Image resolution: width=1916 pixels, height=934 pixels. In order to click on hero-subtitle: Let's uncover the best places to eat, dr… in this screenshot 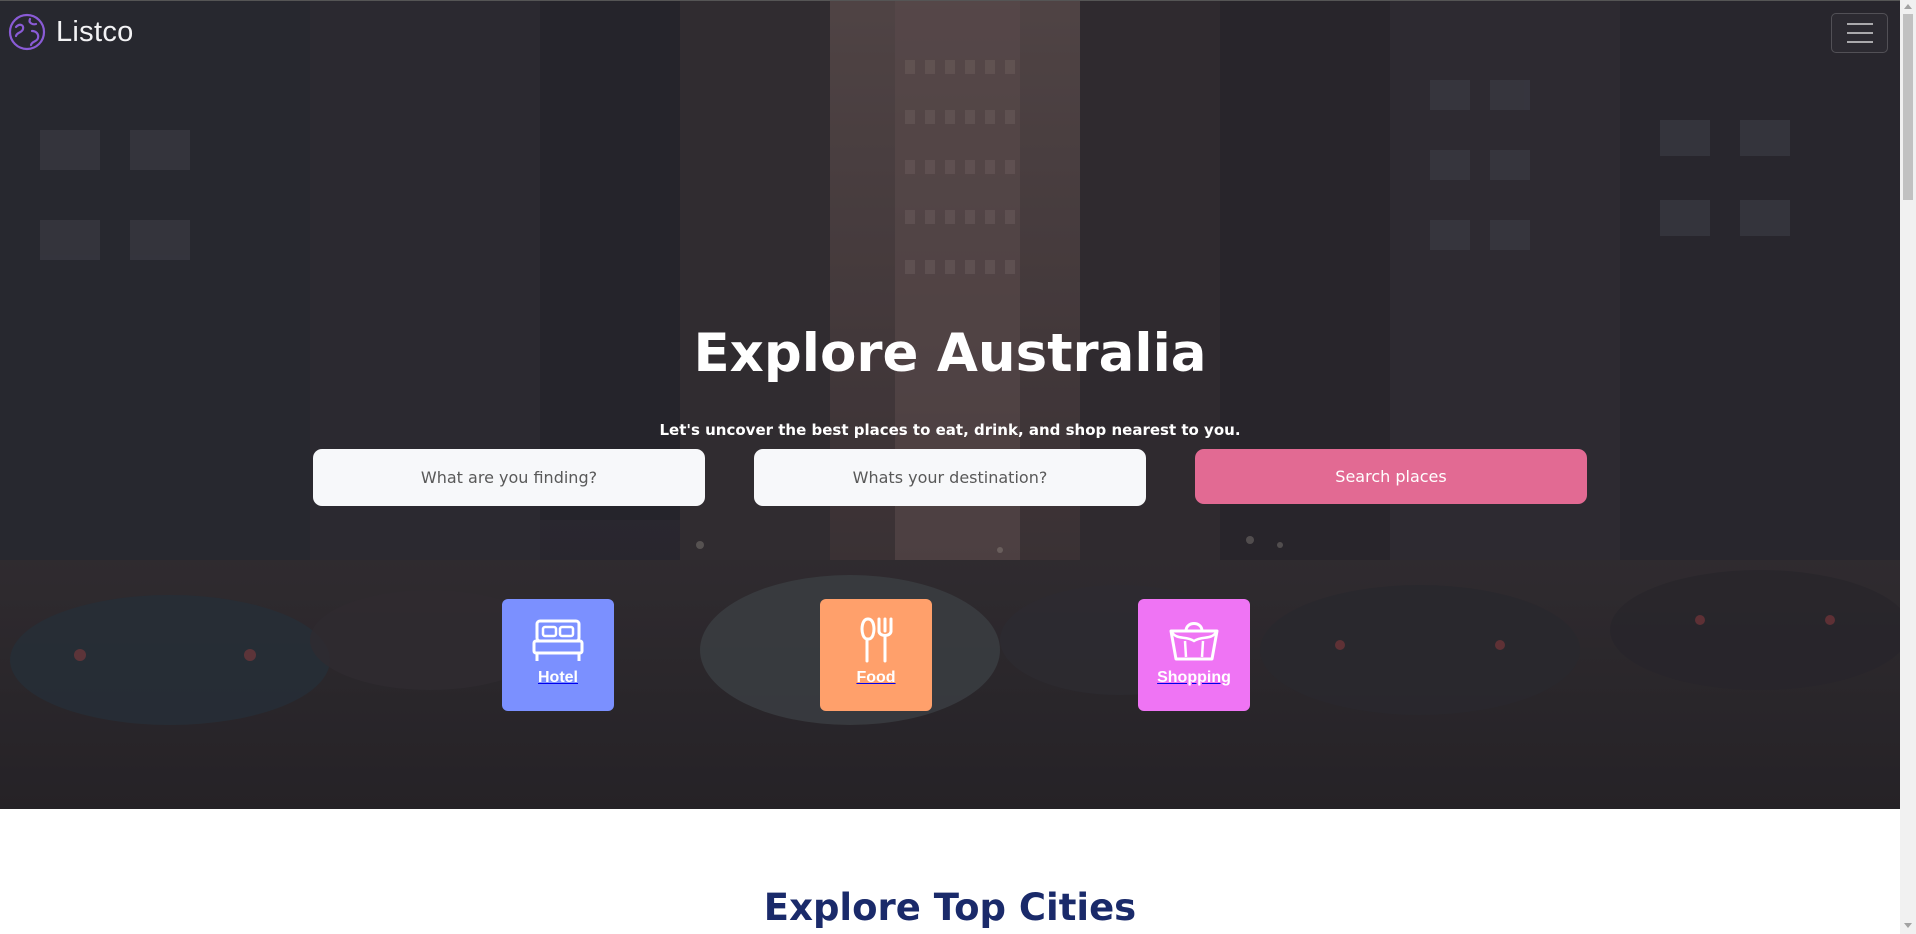, I will do `click(950, 430)`.